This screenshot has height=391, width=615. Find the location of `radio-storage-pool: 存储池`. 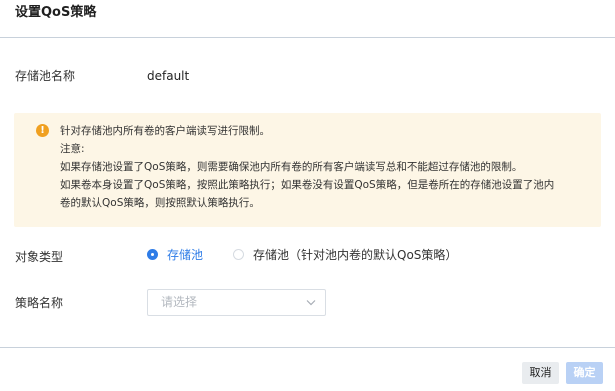

radio-storage-pool: 存储池 is located at coordinates (175, 254).